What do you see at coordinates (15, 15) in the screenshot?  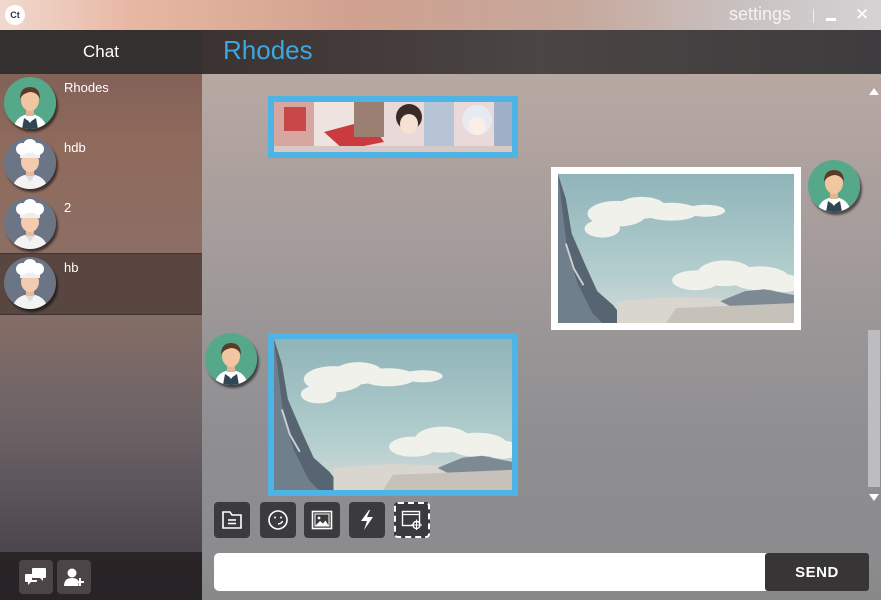 I see `app-logo-icon: Ct` at bounding box center [15, 15].